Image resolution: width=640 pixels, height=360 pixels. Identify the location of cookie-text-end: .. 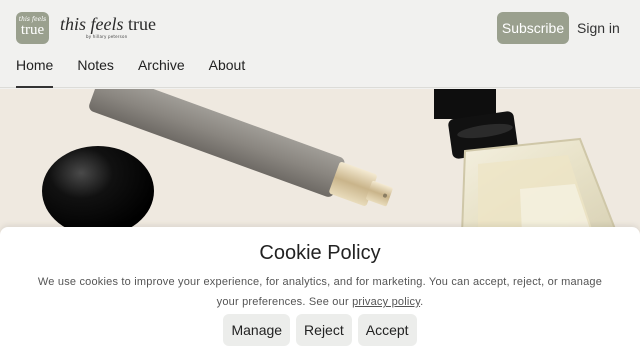
(422, 302).